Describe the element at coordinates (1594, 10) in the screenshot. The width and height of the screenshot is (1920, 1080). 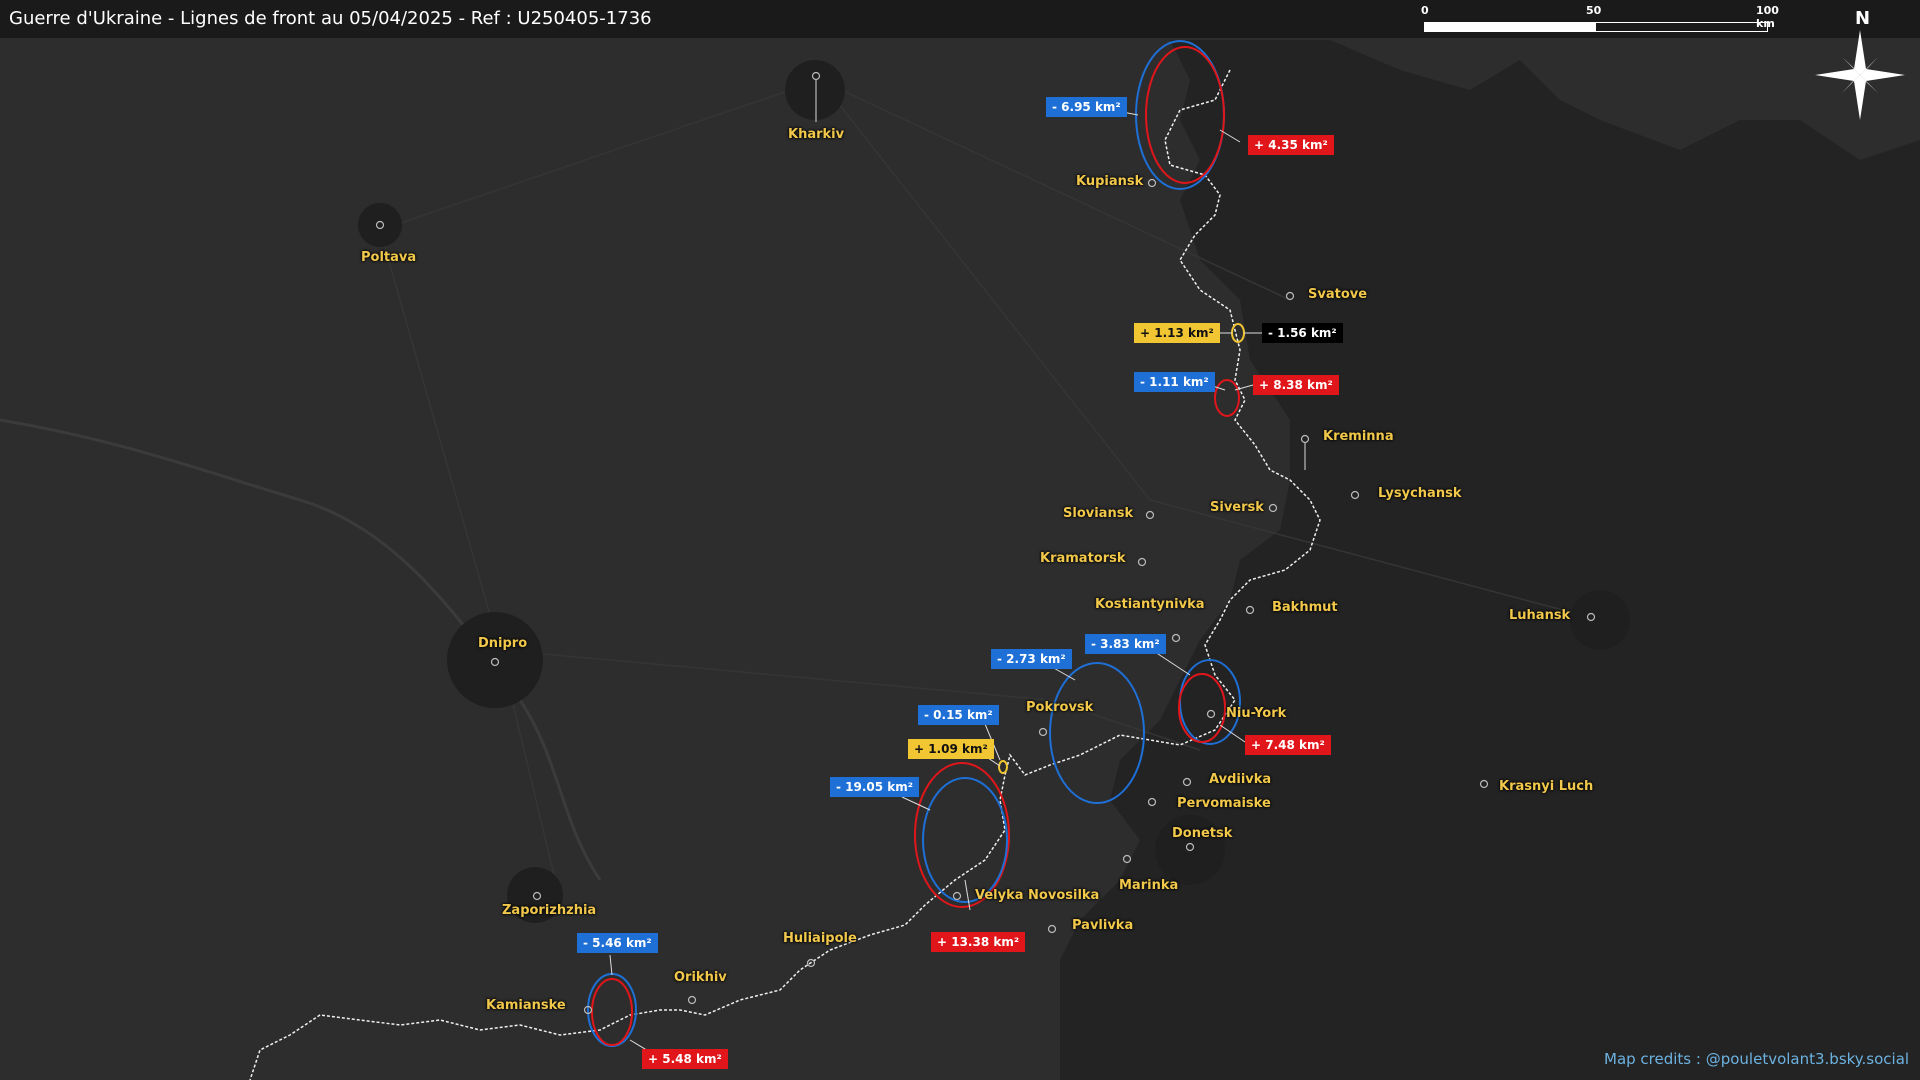
I see `scale-tick-50: 50` at that location.